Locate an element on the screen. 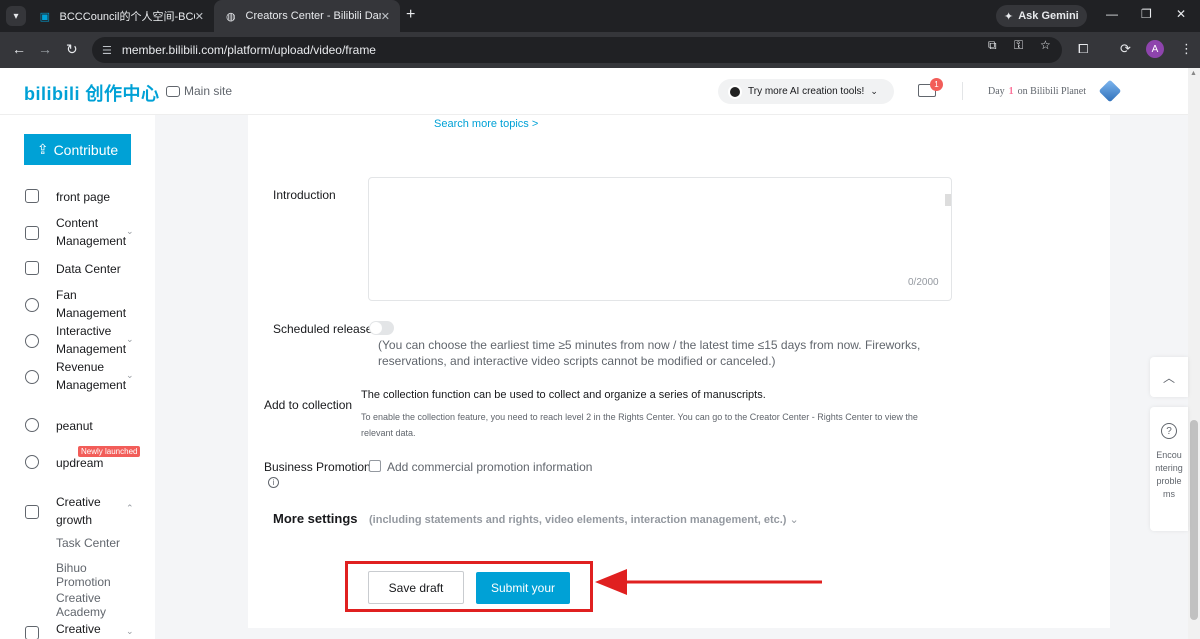 The width and height of the screenshot is (1200, 639). more-settings-toggle: More settings is located at coordinates (315, 518).